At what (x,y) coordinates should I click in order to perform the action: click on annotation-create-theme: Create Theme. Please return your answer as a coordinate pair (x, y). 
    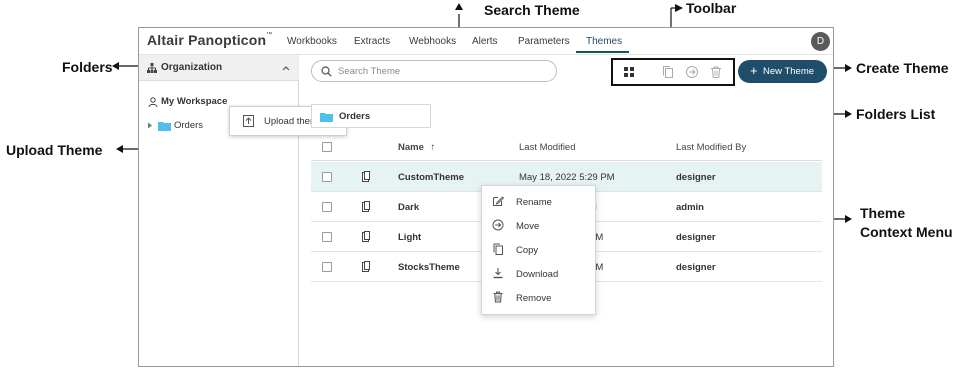
    Looking at the image, I should click on (902, 68).